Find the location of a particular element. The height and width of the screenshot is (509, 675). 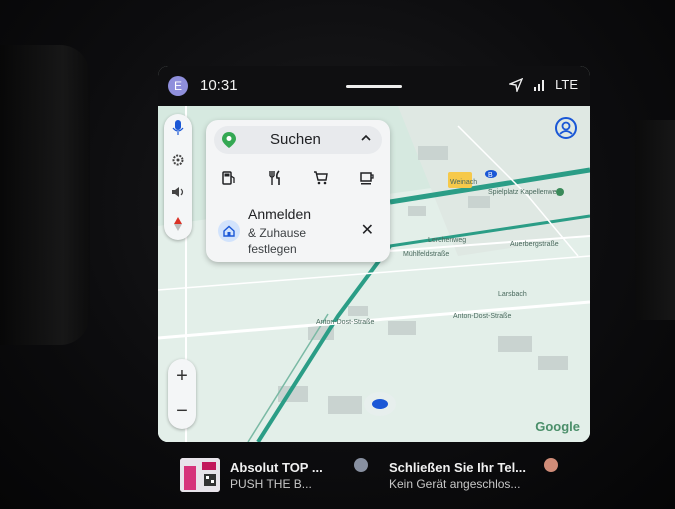

map-label-auerbergstrasse: Auerbergstraße is located at coordinates (534, 244).